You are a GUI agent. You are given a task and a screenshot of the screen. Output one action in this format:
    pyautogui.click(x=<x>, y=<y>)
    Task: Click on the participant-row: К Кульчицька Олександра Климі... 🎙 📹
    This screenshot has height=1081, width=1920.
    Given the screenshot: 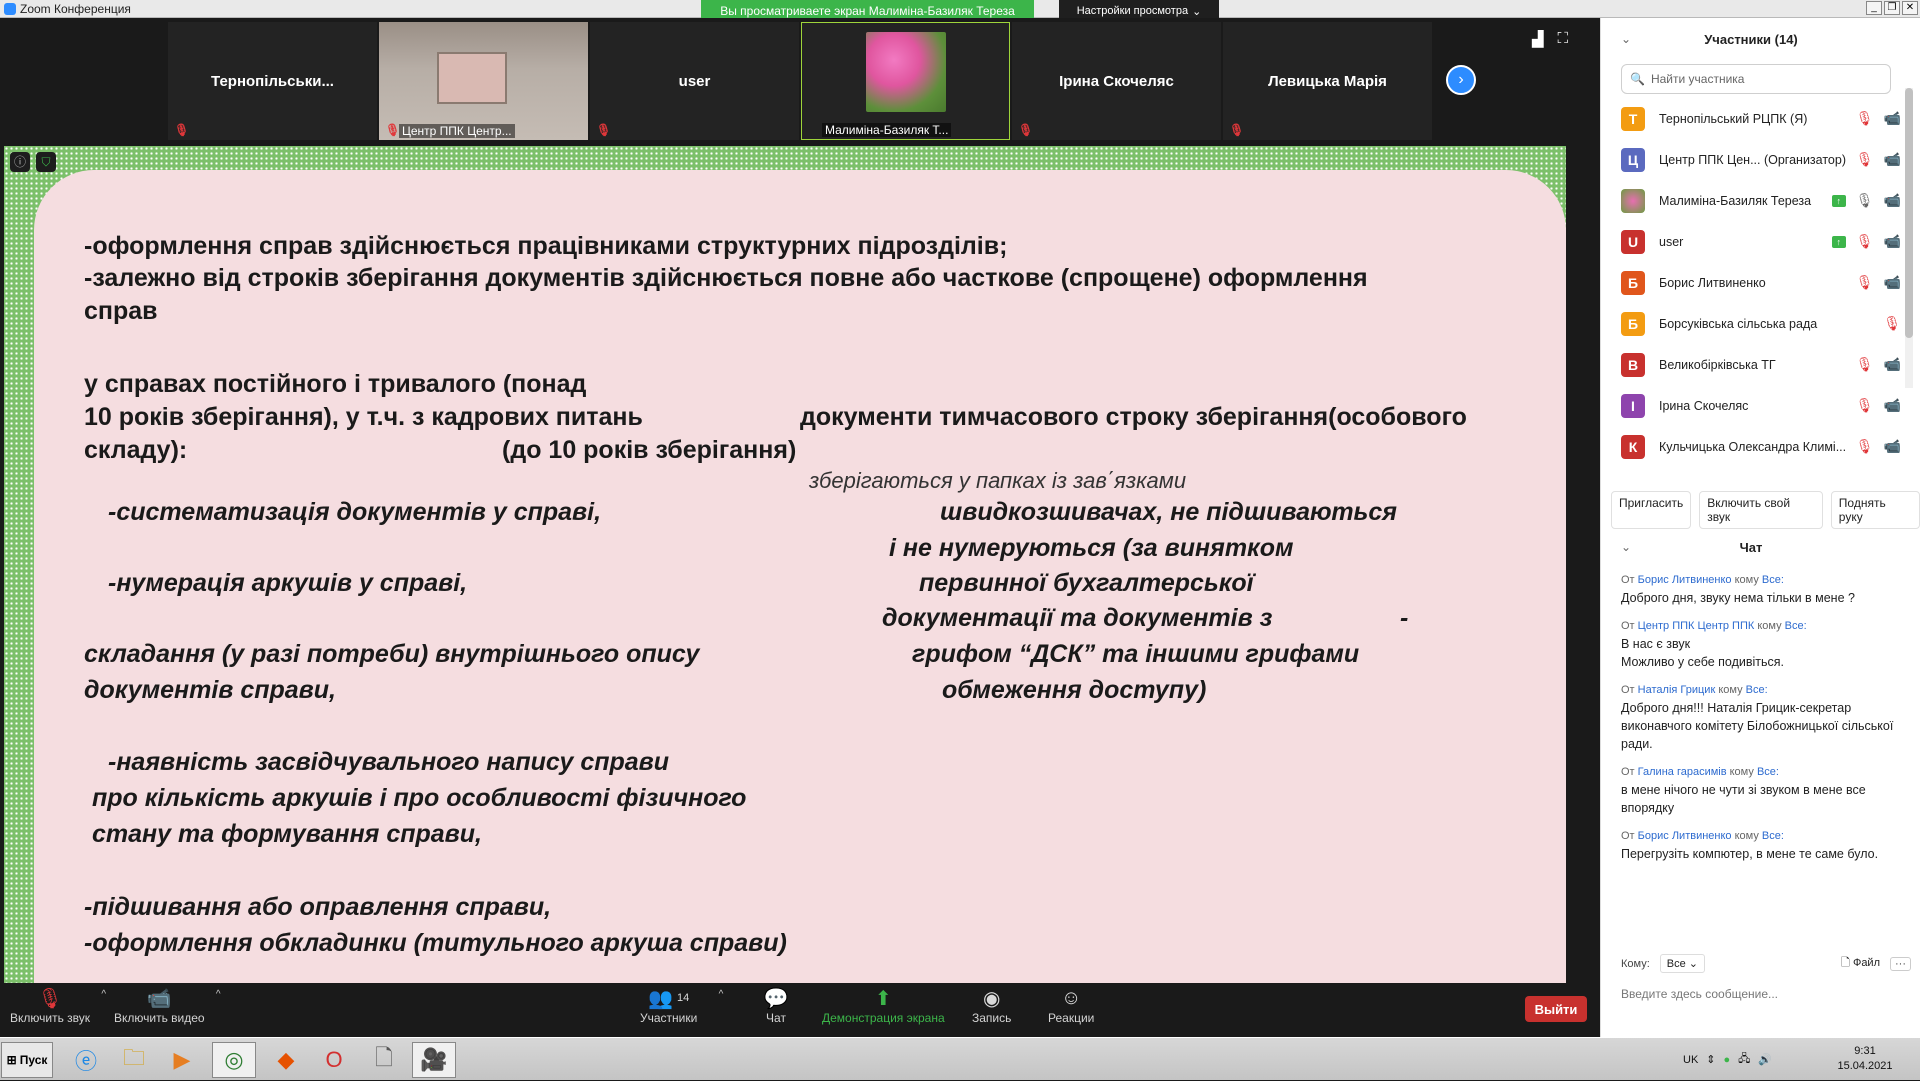 What is the action you would take?
    pyautogui.click(x=1751, y=446)
    